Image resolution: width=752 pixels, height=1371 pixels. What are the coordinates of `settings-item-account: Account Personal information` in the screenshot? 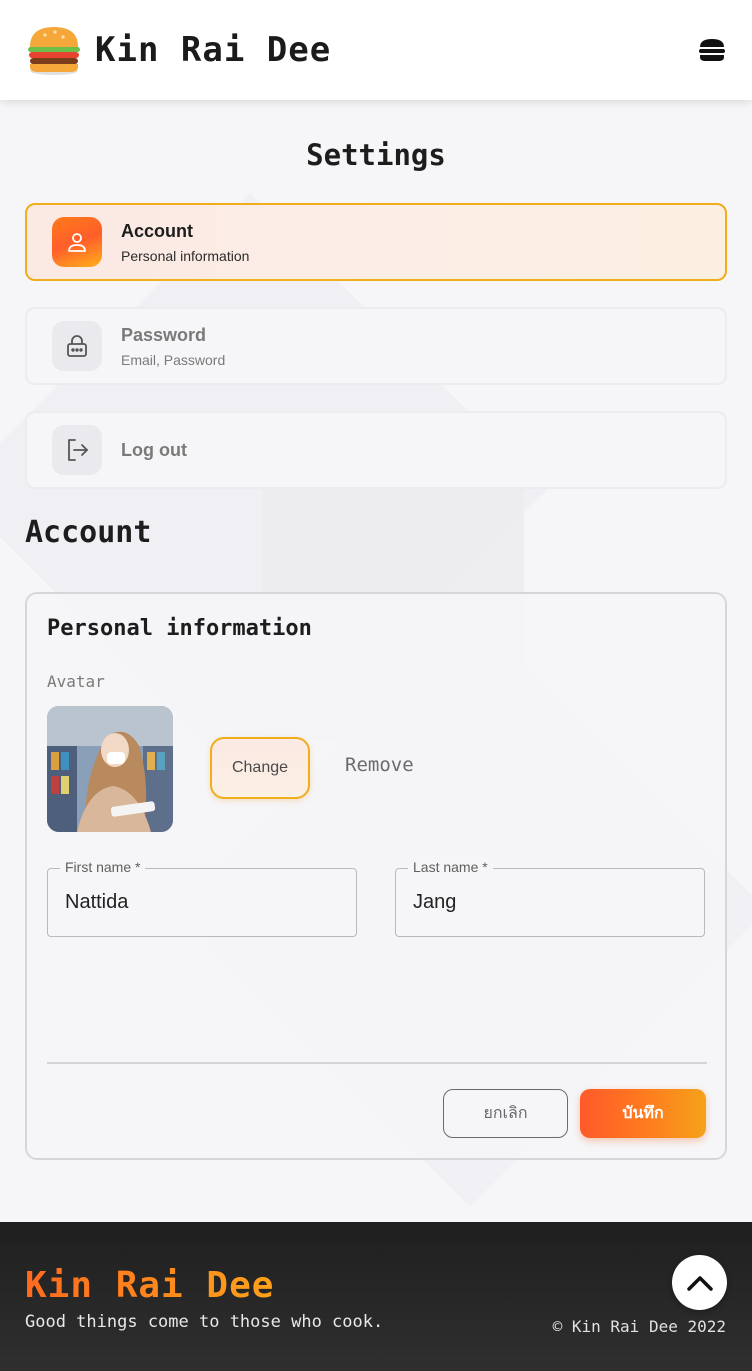 It's located at (376, 242).